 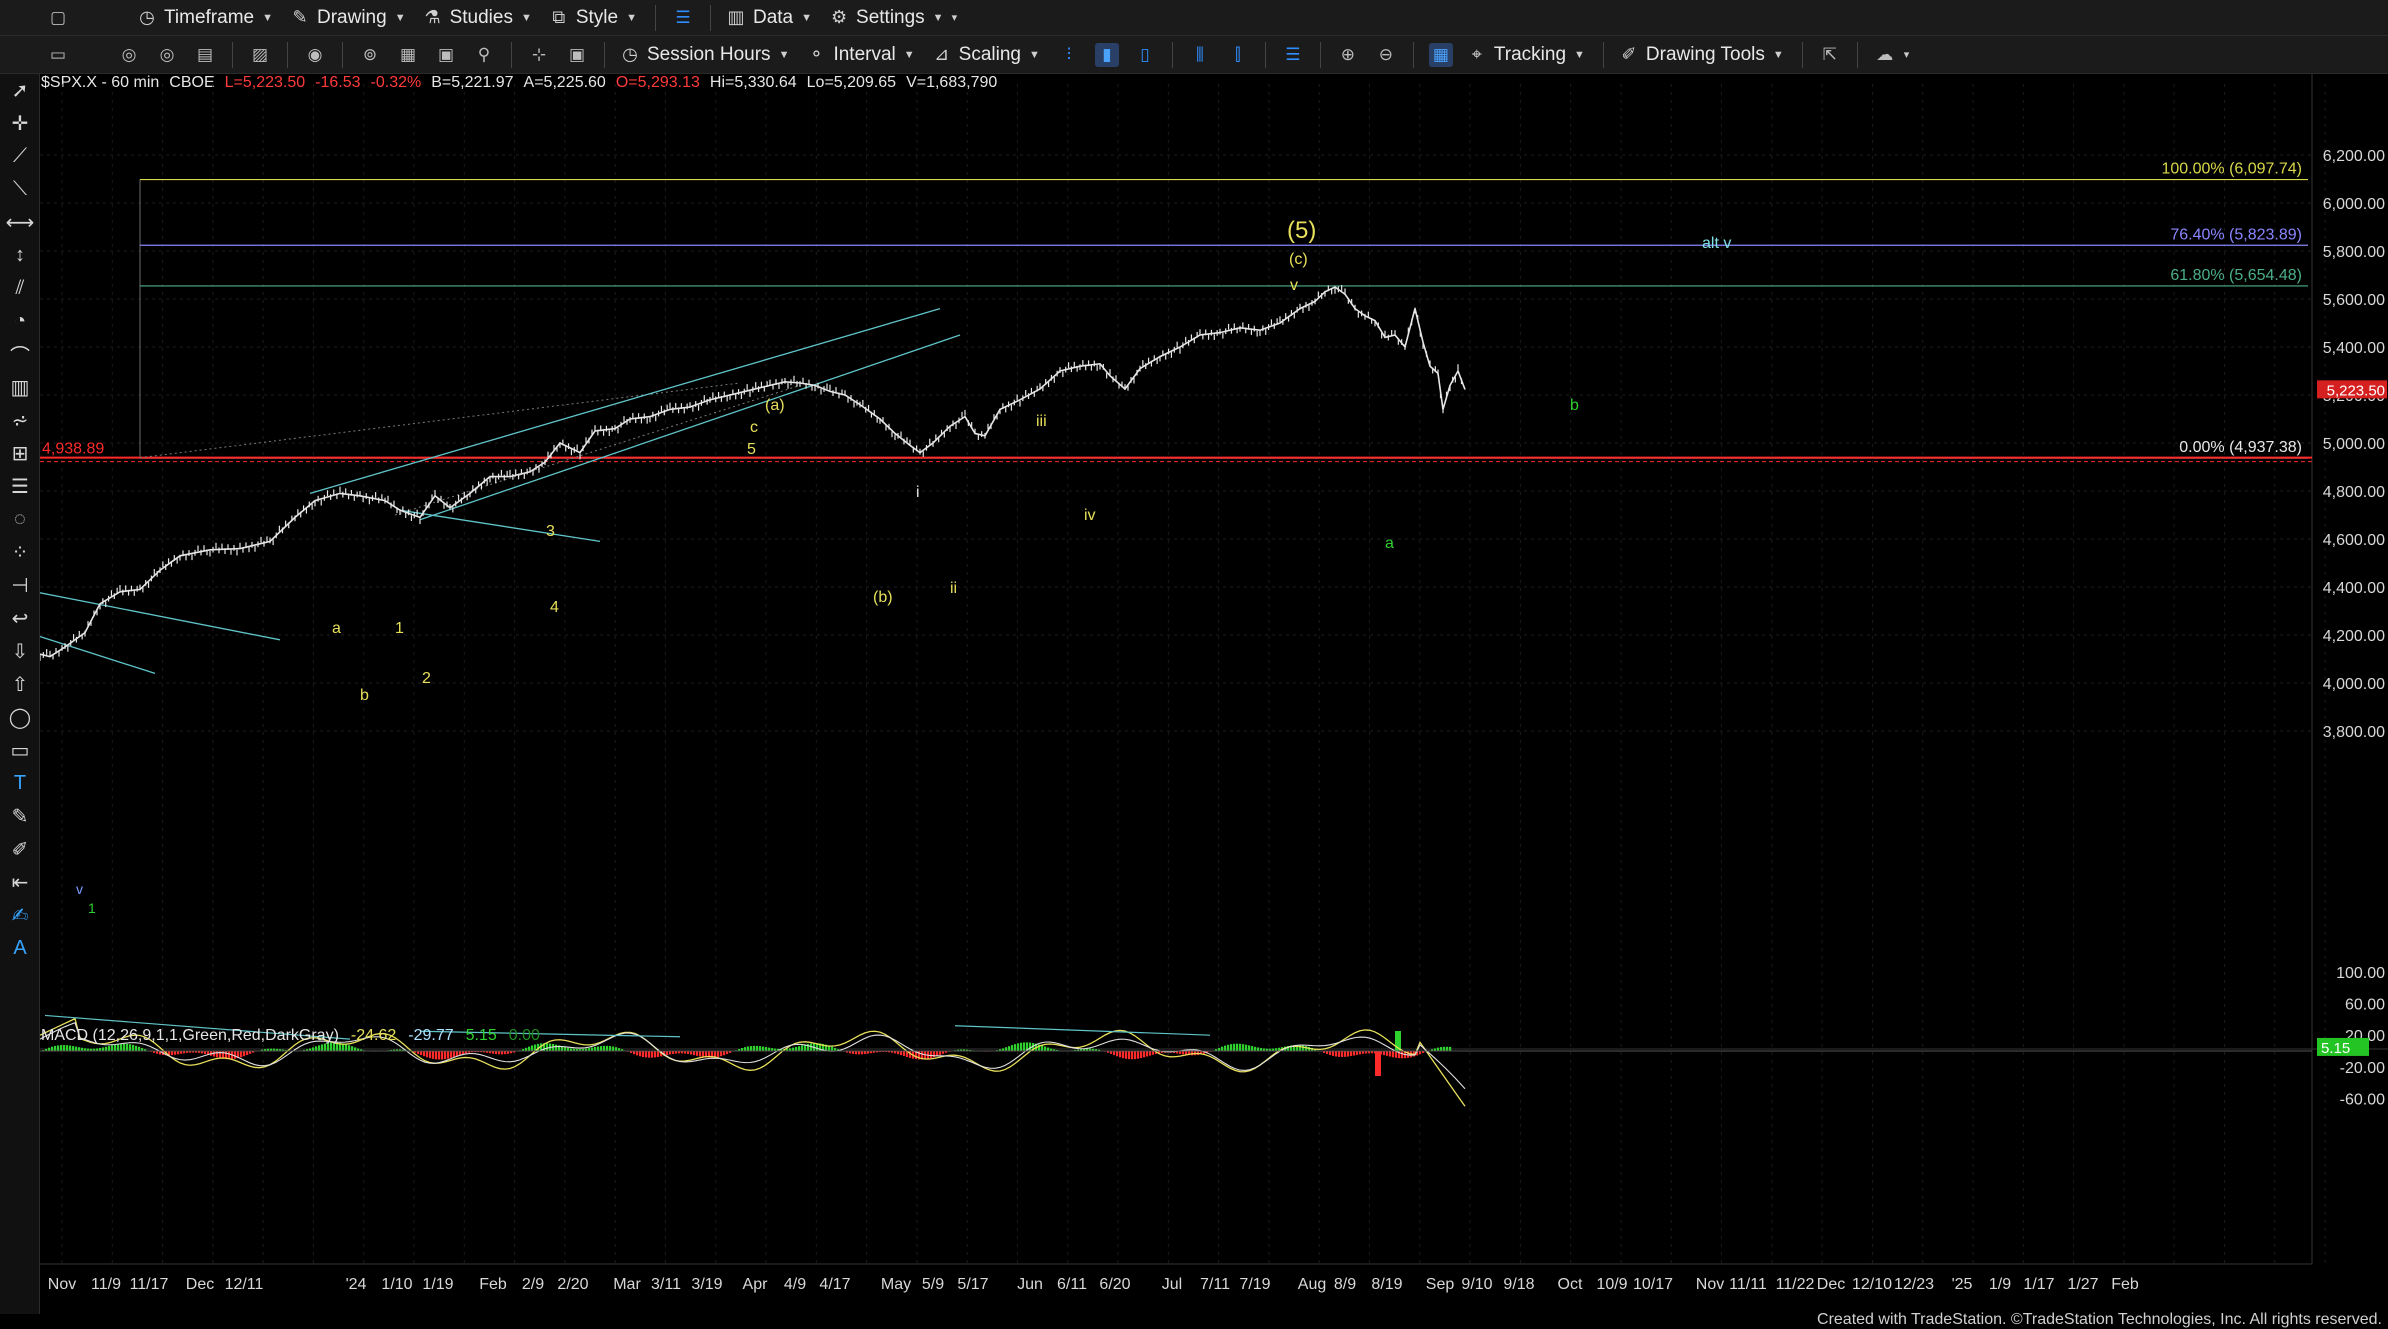 I want to click on monitor-icon: ▣, so click(x=577, y=55).